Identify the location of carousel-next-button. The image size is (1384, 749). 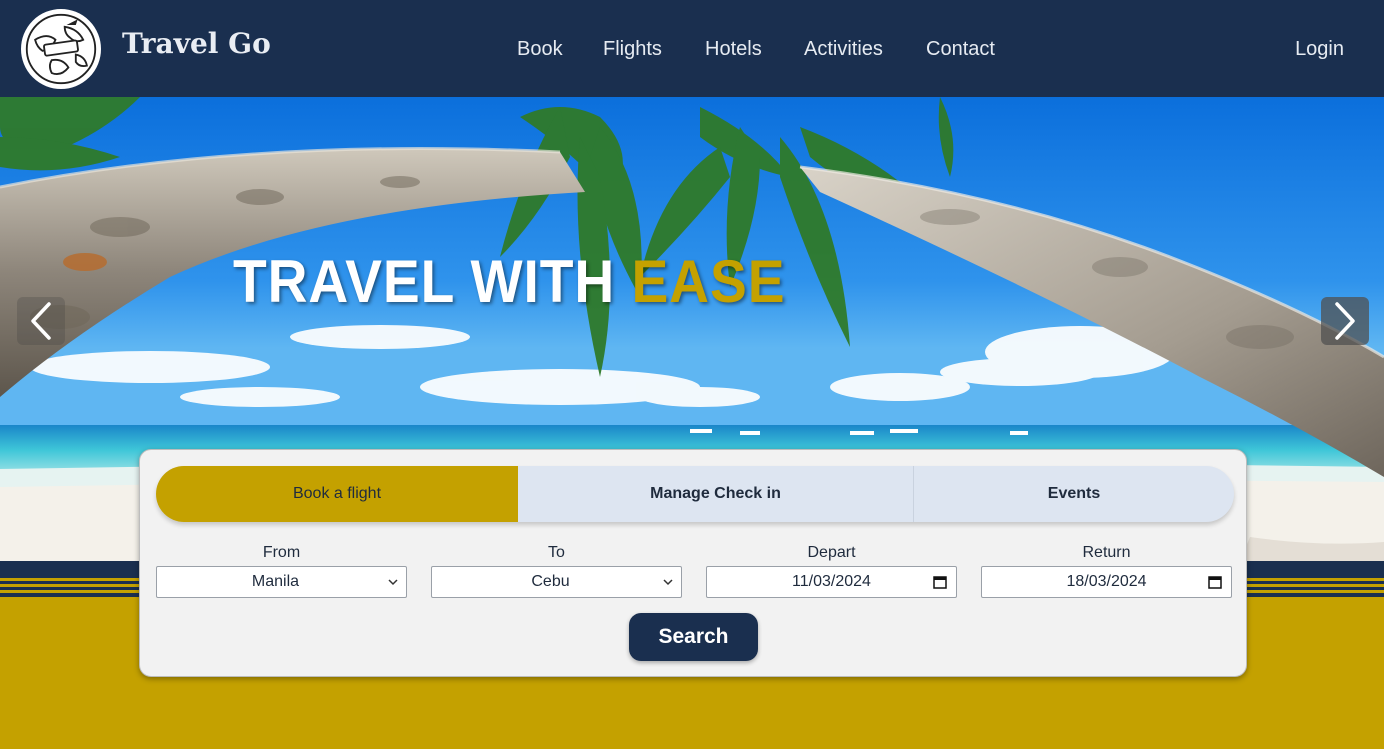
(1345, 321).